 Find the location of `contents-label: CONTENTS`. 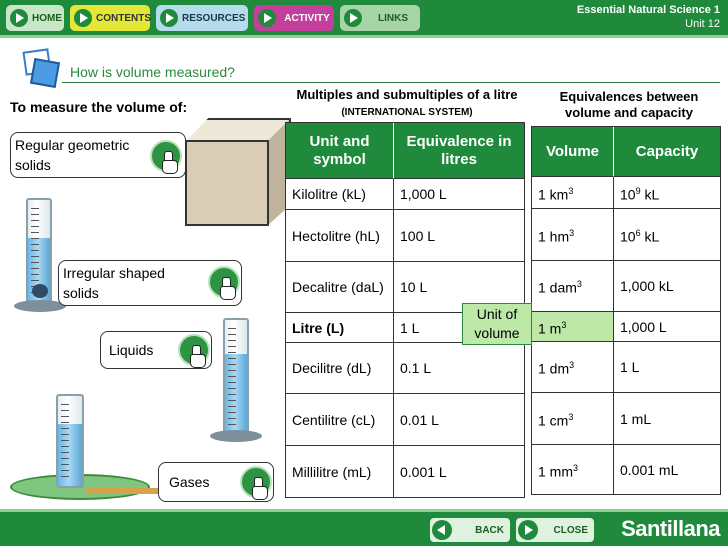

contents-label: CONTENTS is located at coordinates (123, 18).